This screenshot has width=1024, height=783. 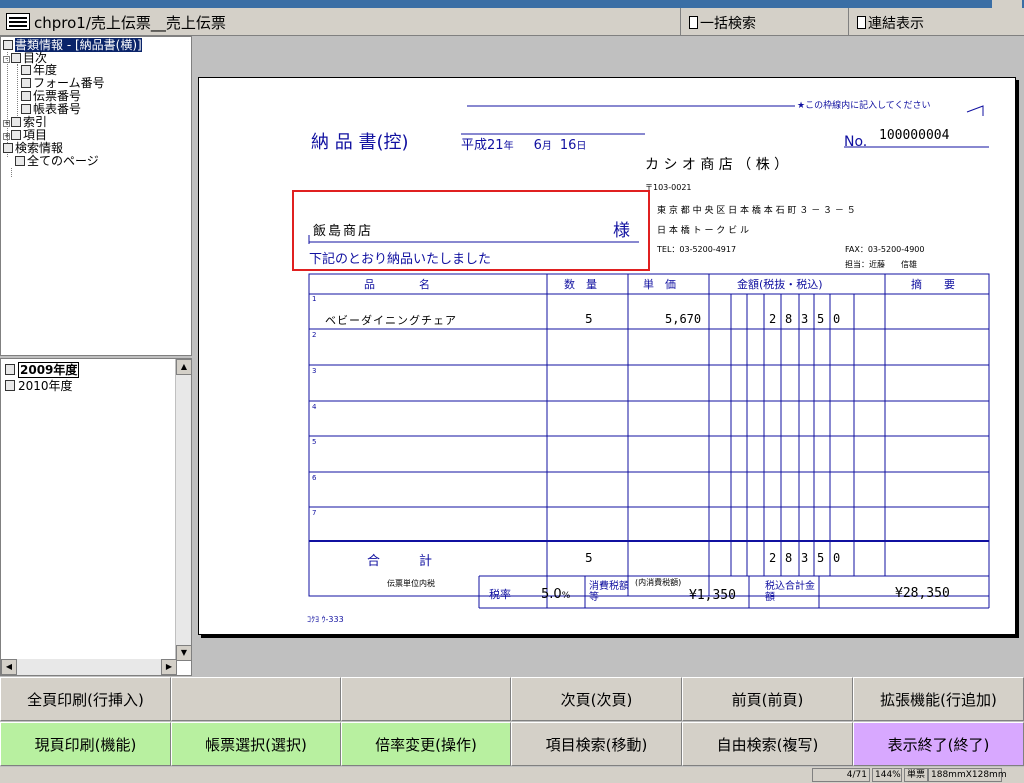 What do you see at coordinates (400, 259) in the screenshot?
I see `delivered-message: 下記のとおり納品いたしました` at bounding box center [400, 259].